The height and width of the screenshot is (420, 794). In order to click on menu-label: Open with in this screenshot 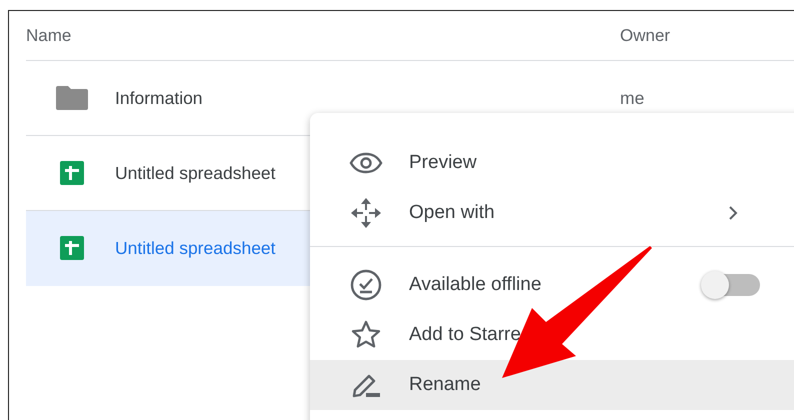, I will do `click(452, 213)`.